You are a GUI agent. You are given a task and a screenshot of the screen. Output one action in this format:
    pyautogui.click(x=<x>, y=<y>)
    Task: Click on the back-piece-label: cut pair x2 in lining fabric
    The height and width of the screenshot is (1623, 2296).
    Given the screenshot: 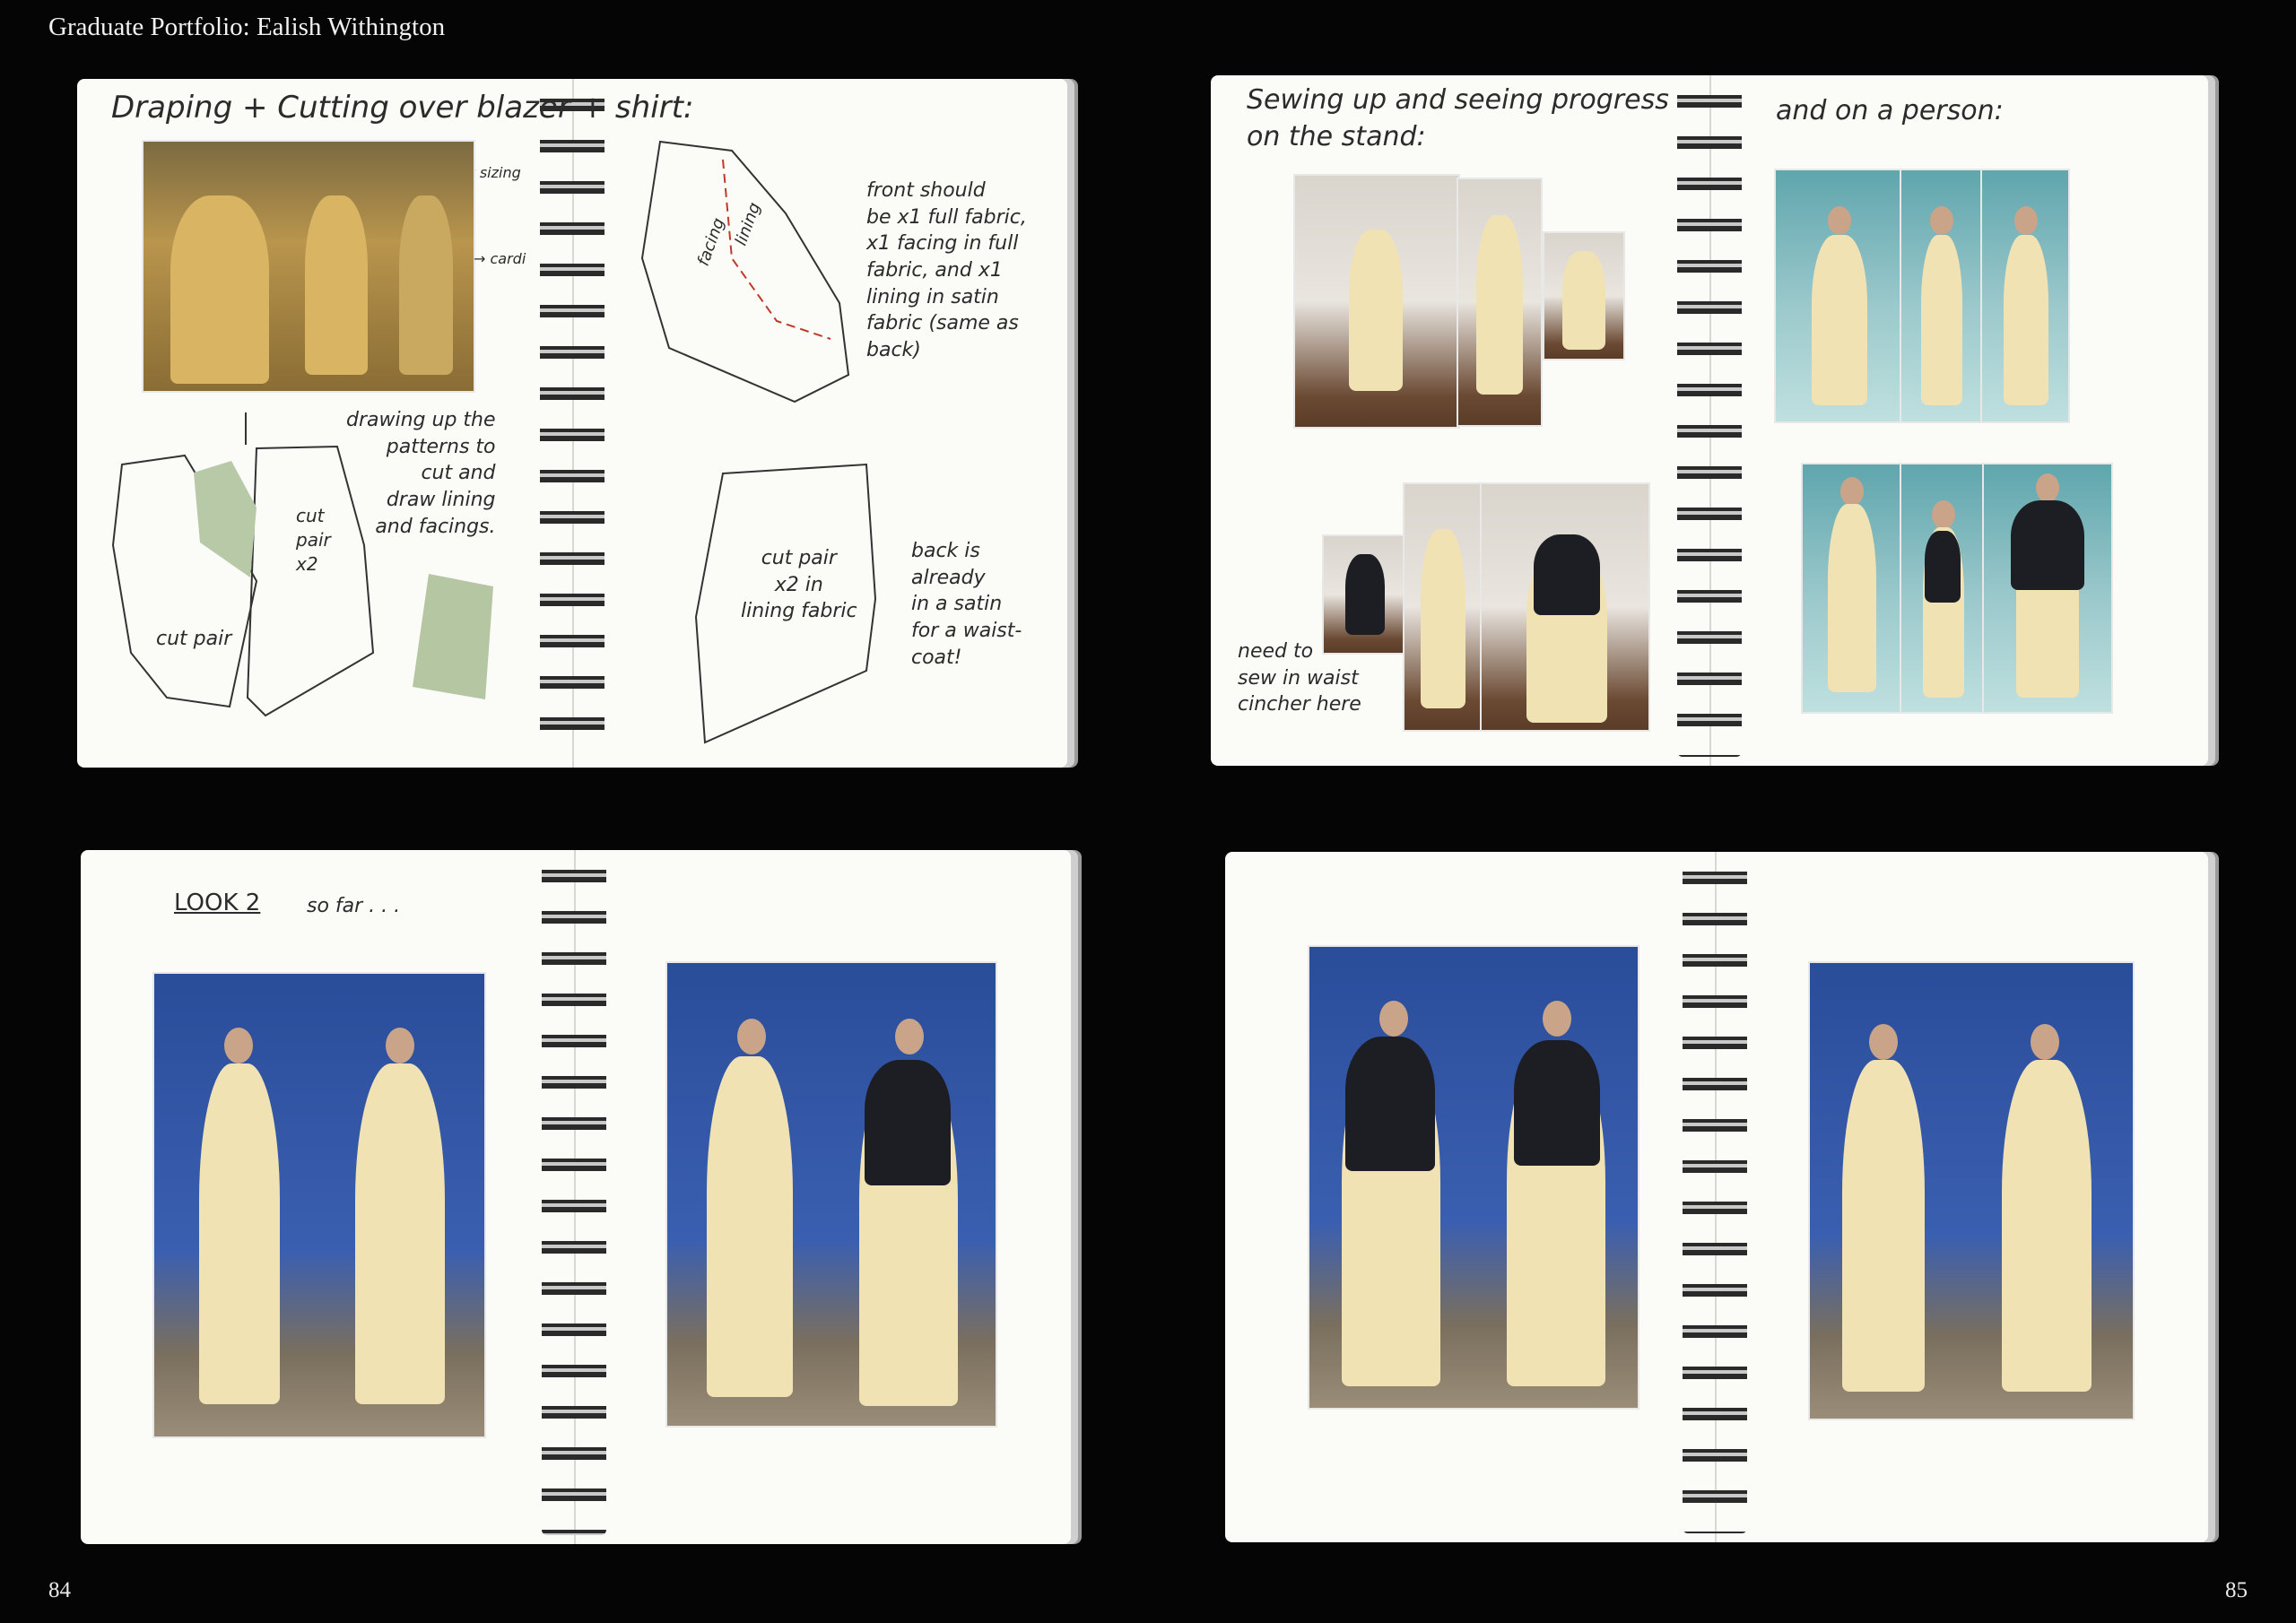 What is the action you would take?
    pyautogui.click(x=799, y=585)
    